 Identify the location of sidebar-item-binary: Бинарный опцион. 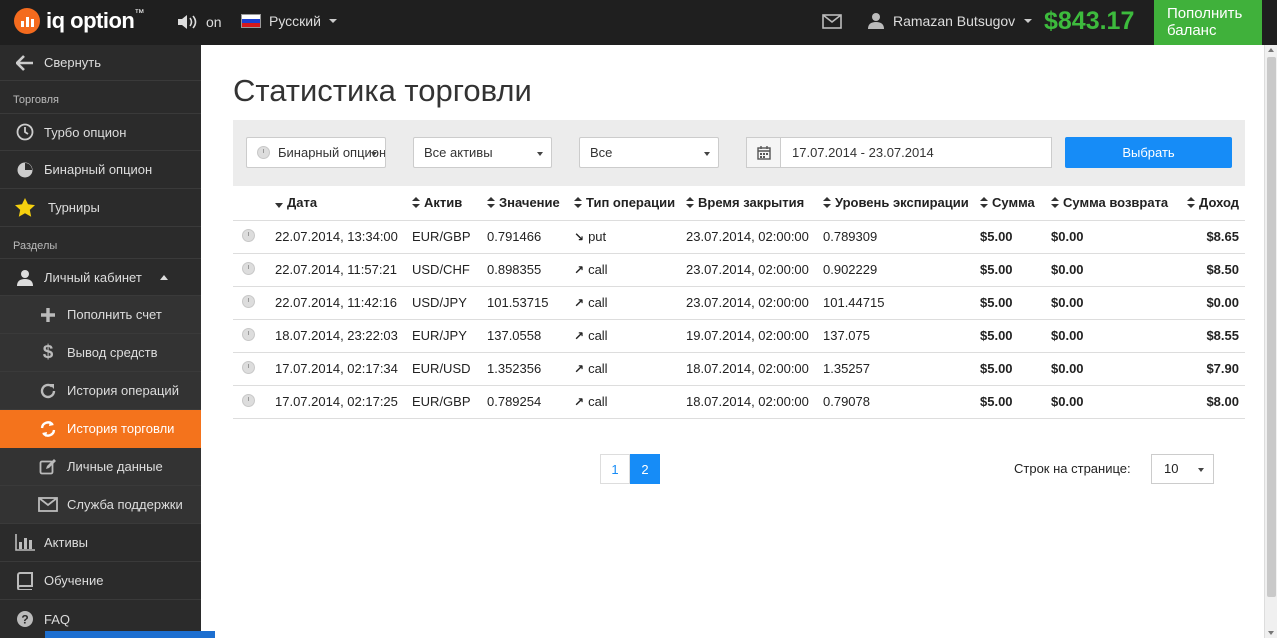
(100, 170).